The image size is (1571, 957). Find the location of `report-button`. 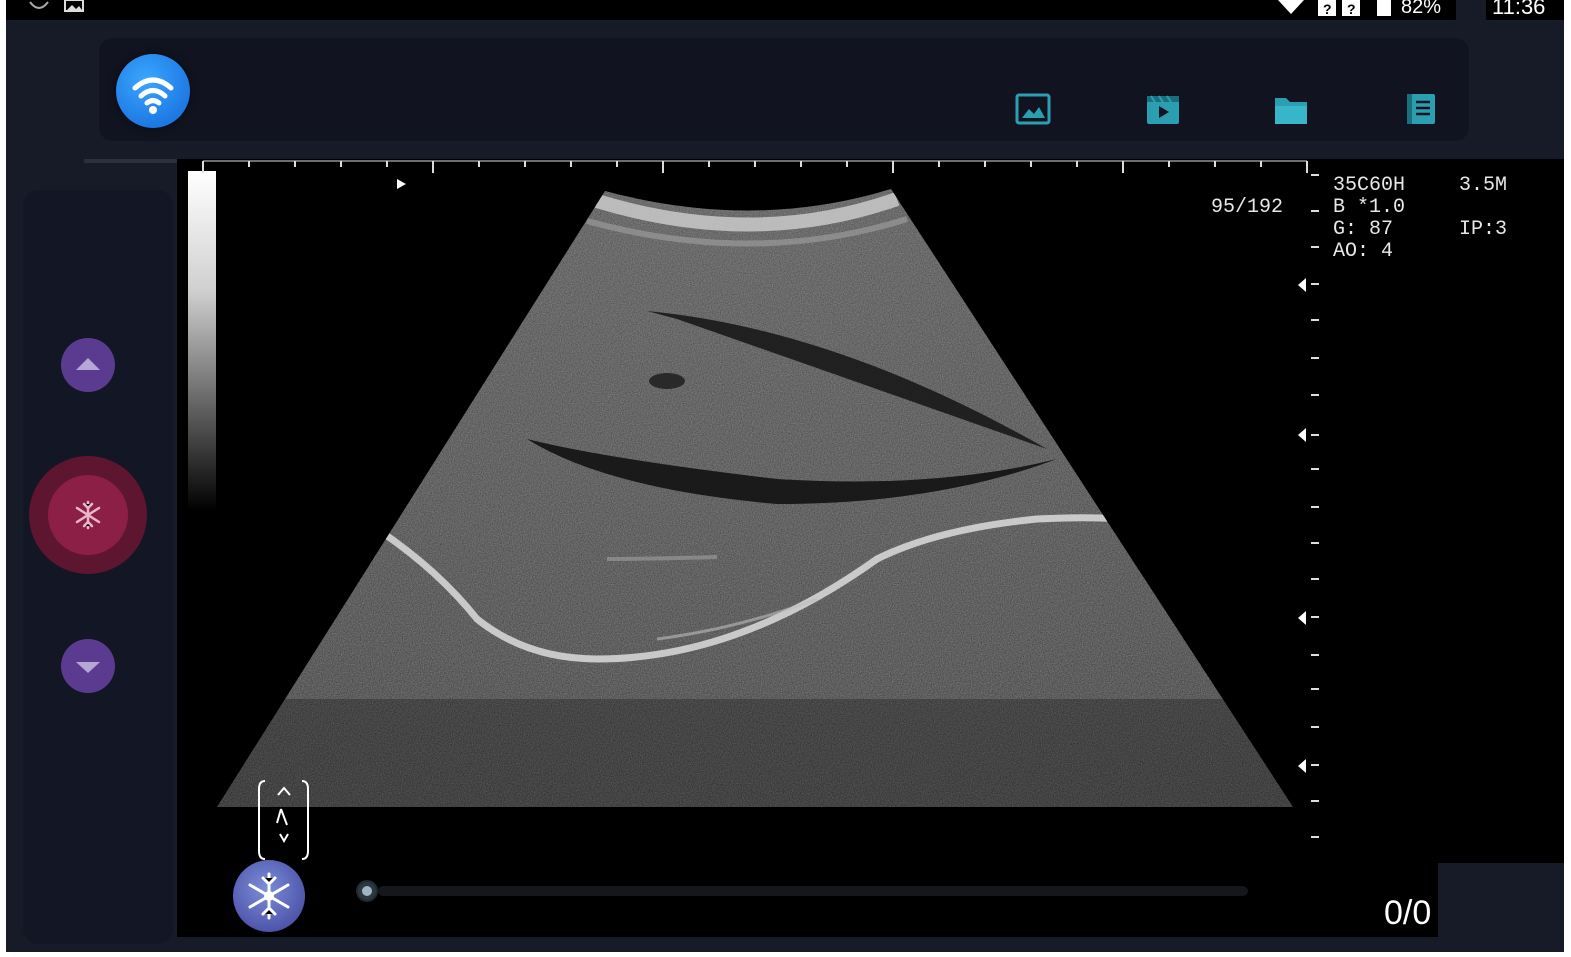

report-button is located at coordinates (1421, 109).